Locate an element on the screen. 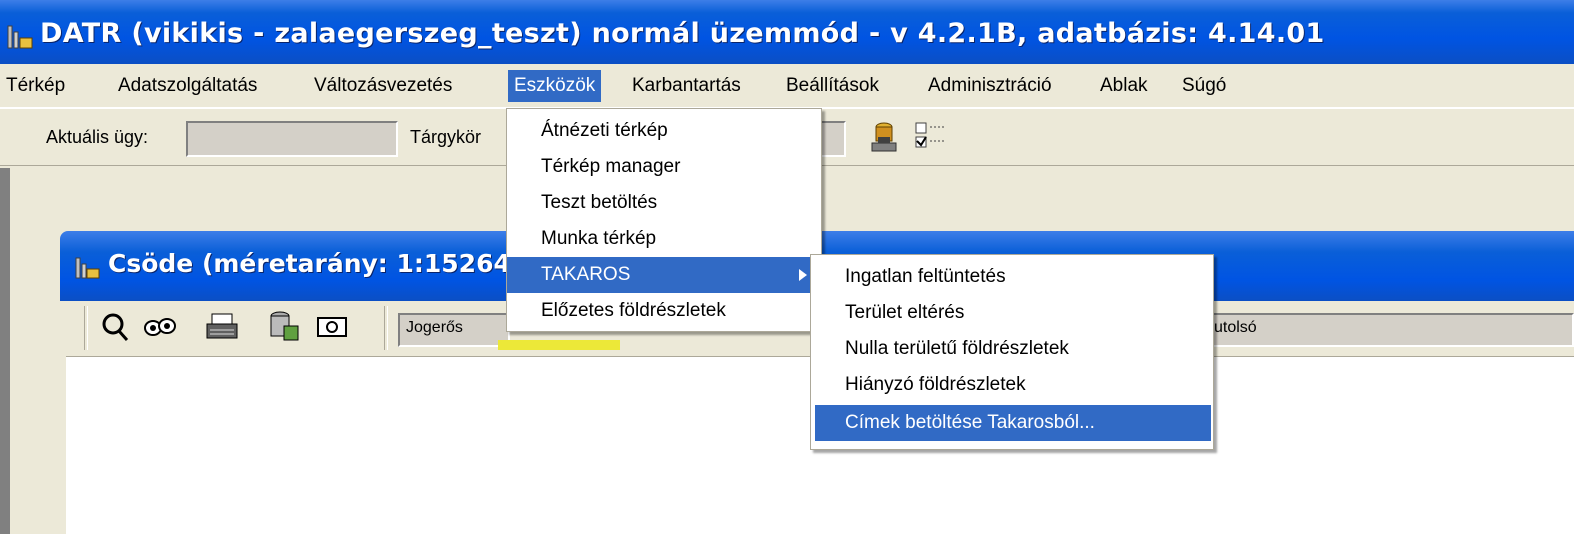  jogeros-field: Jogerős is located at coordinates (454, 330).